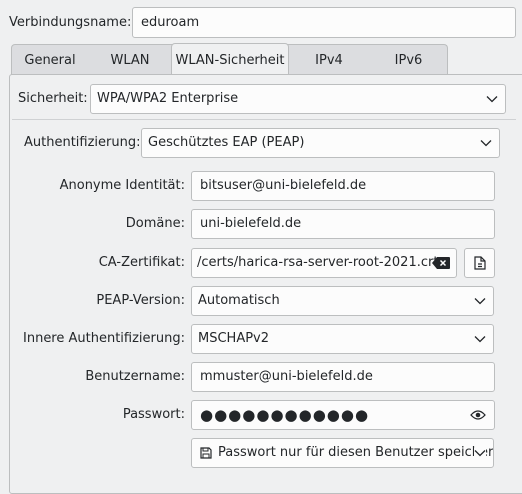  I want to click on tab-ipv4: IPv4, so click(329, 60).